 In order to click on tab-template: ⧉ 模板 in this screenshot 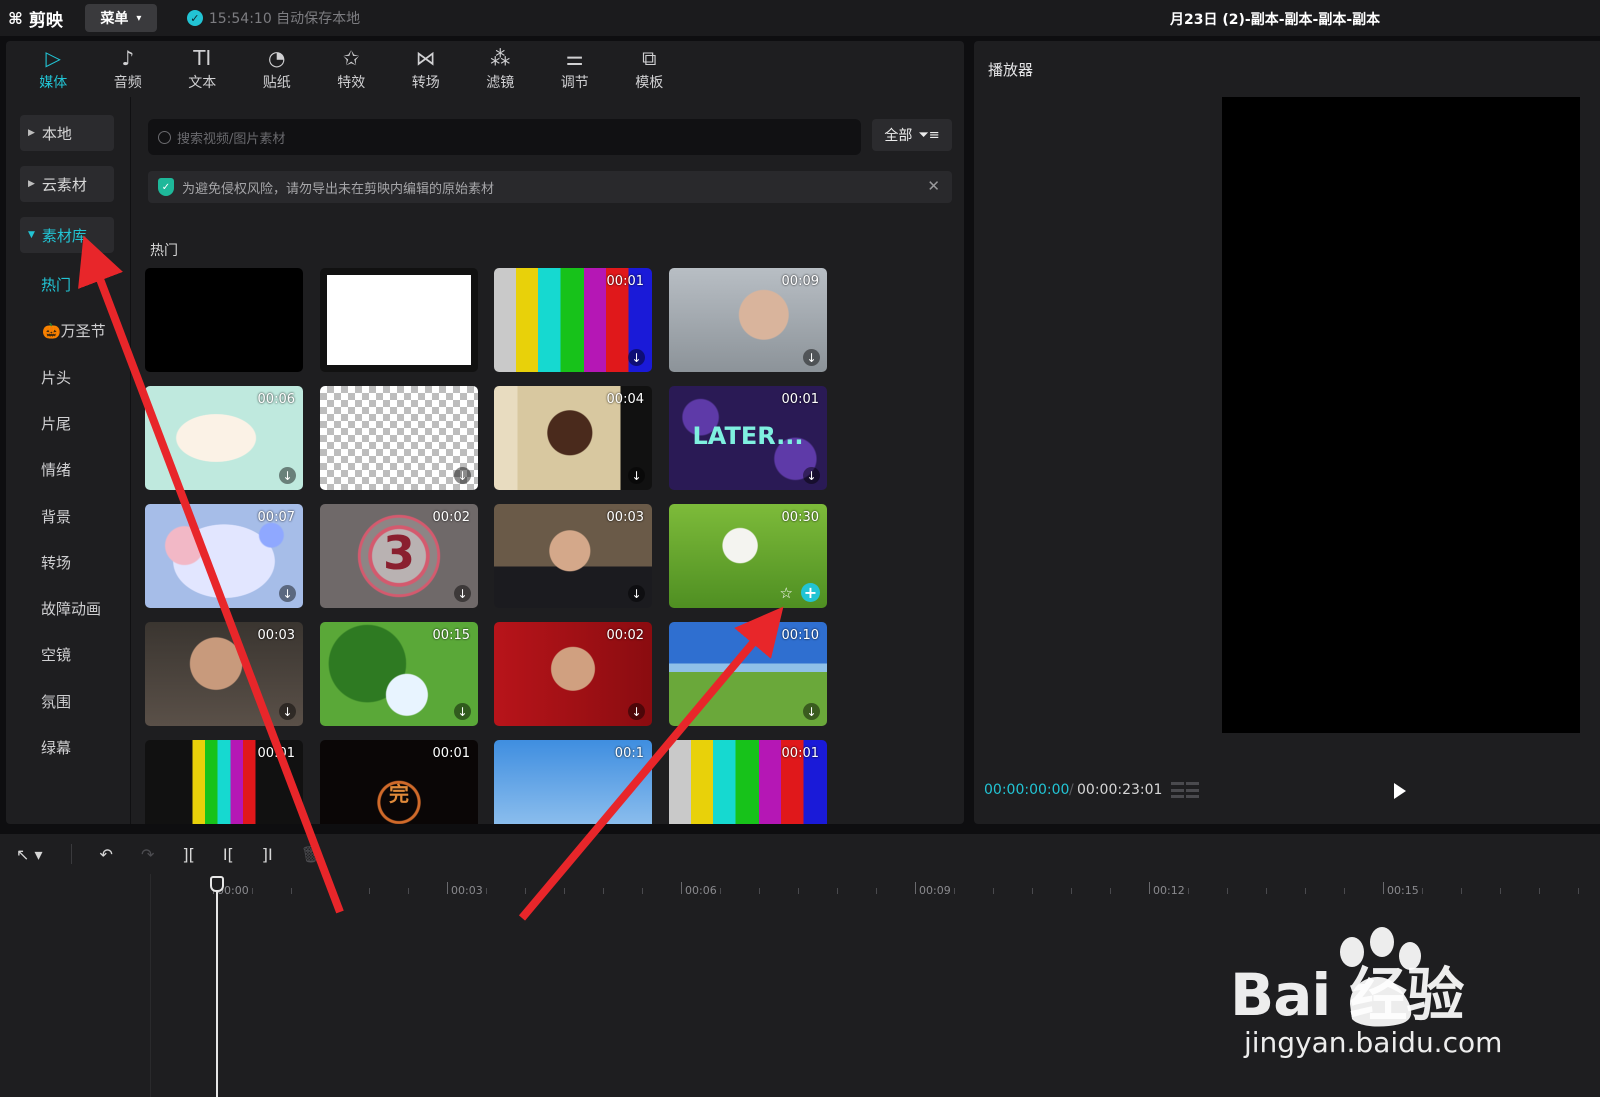, I will do `click(649, 69)`.